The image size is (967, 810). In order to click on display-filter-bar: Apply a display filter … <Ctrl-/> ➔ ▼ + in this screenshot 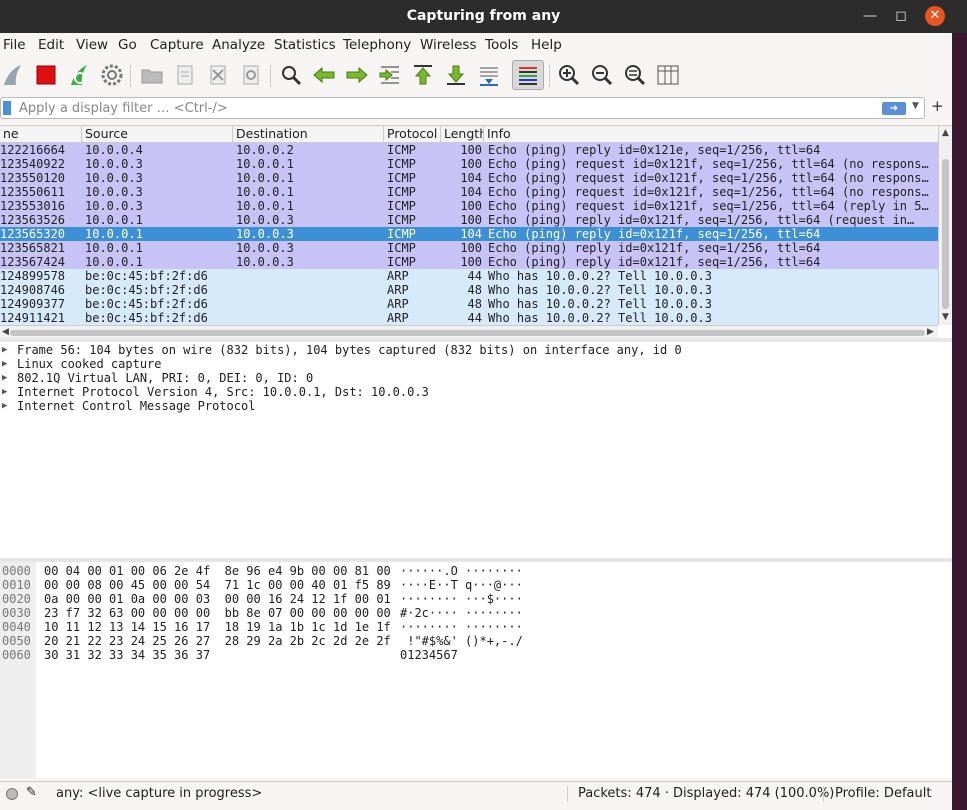, I will do `click(476, 108)`.